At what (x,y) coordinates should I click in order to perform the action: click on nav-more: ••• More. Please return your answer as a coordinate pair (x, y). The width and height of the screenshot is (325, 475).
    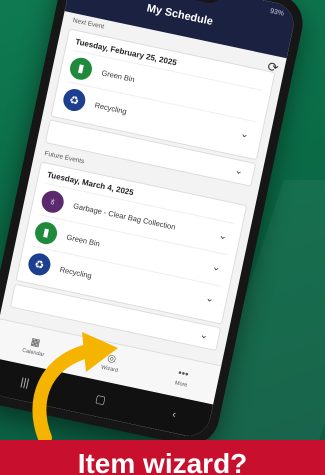
    Looking at the image, I should click on (182, 378).